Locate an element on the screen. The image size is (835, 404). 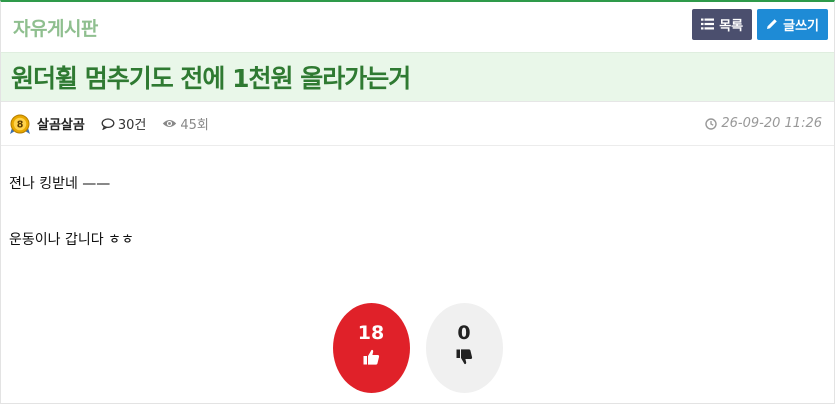
post-date: 26-09-20 11:26 is located at coordinates (763, 123).